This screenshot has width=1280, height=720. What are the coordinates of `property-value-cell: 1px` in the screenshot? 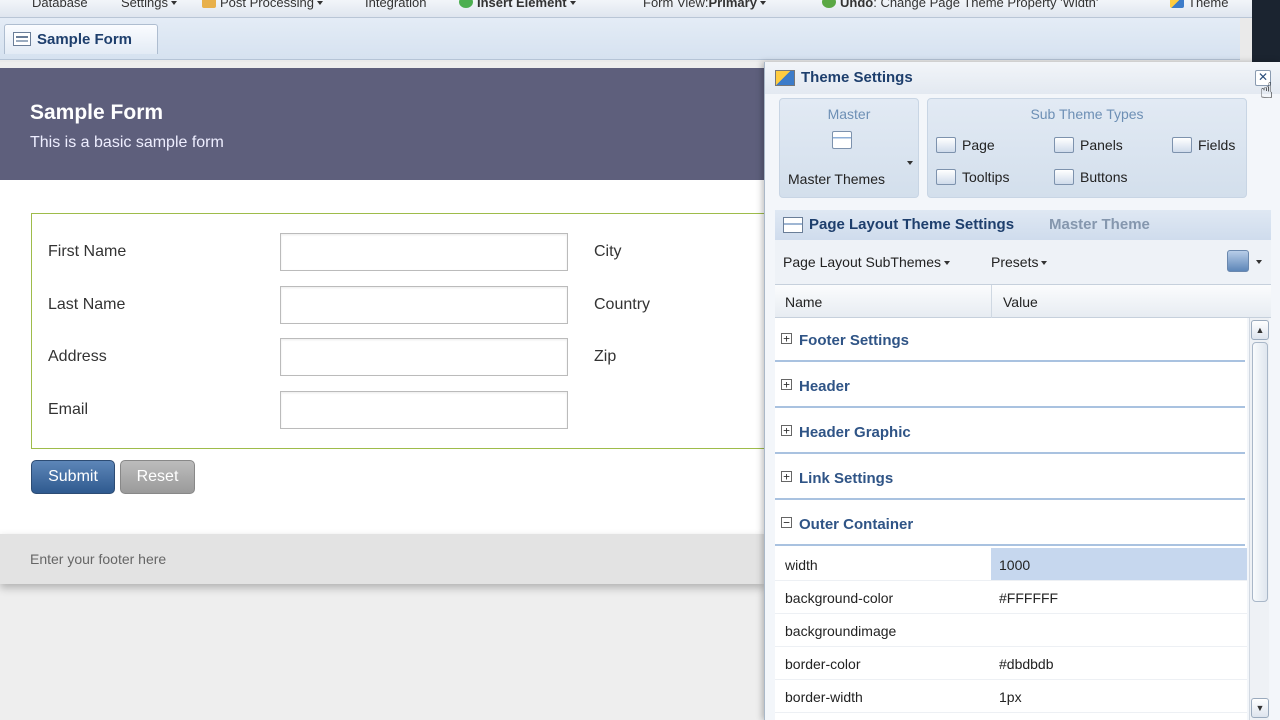 It's located at (1119, 696).